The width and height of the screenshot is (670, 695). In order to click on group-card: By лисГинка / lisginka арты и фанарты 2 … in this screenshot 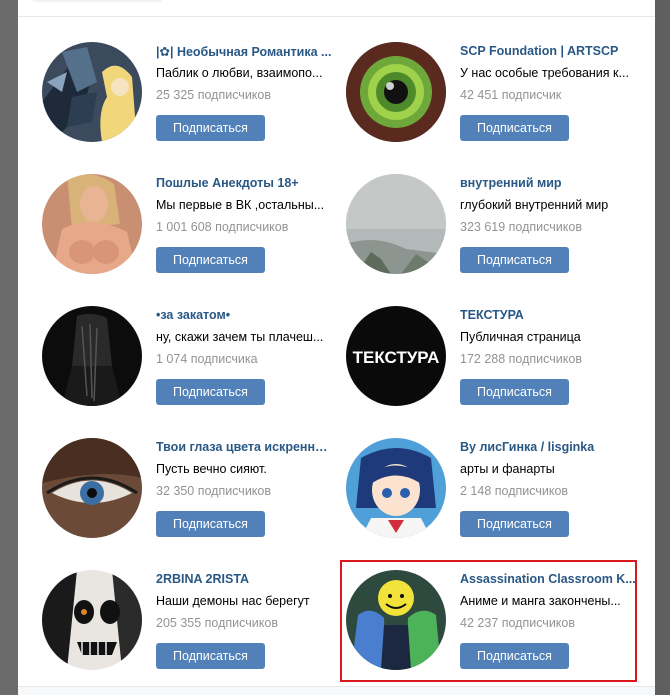, I will do `click(494, 498)`.